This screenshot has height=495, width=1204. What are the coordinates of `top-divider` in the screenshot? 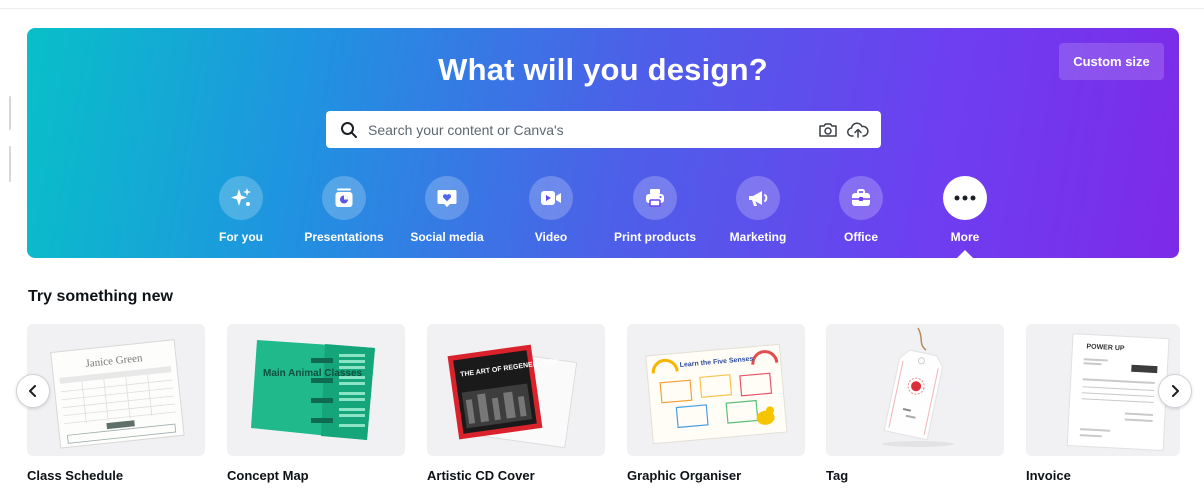 It's located at (602, 8).